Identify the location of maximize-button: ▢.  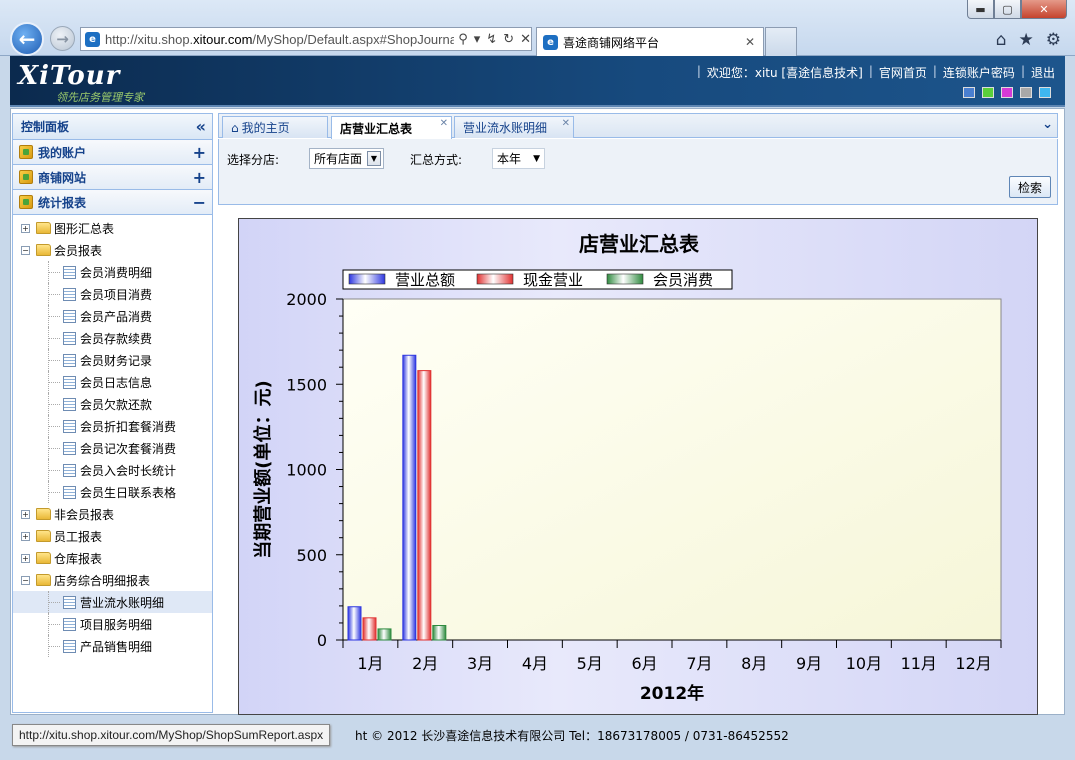
(1007, 9).